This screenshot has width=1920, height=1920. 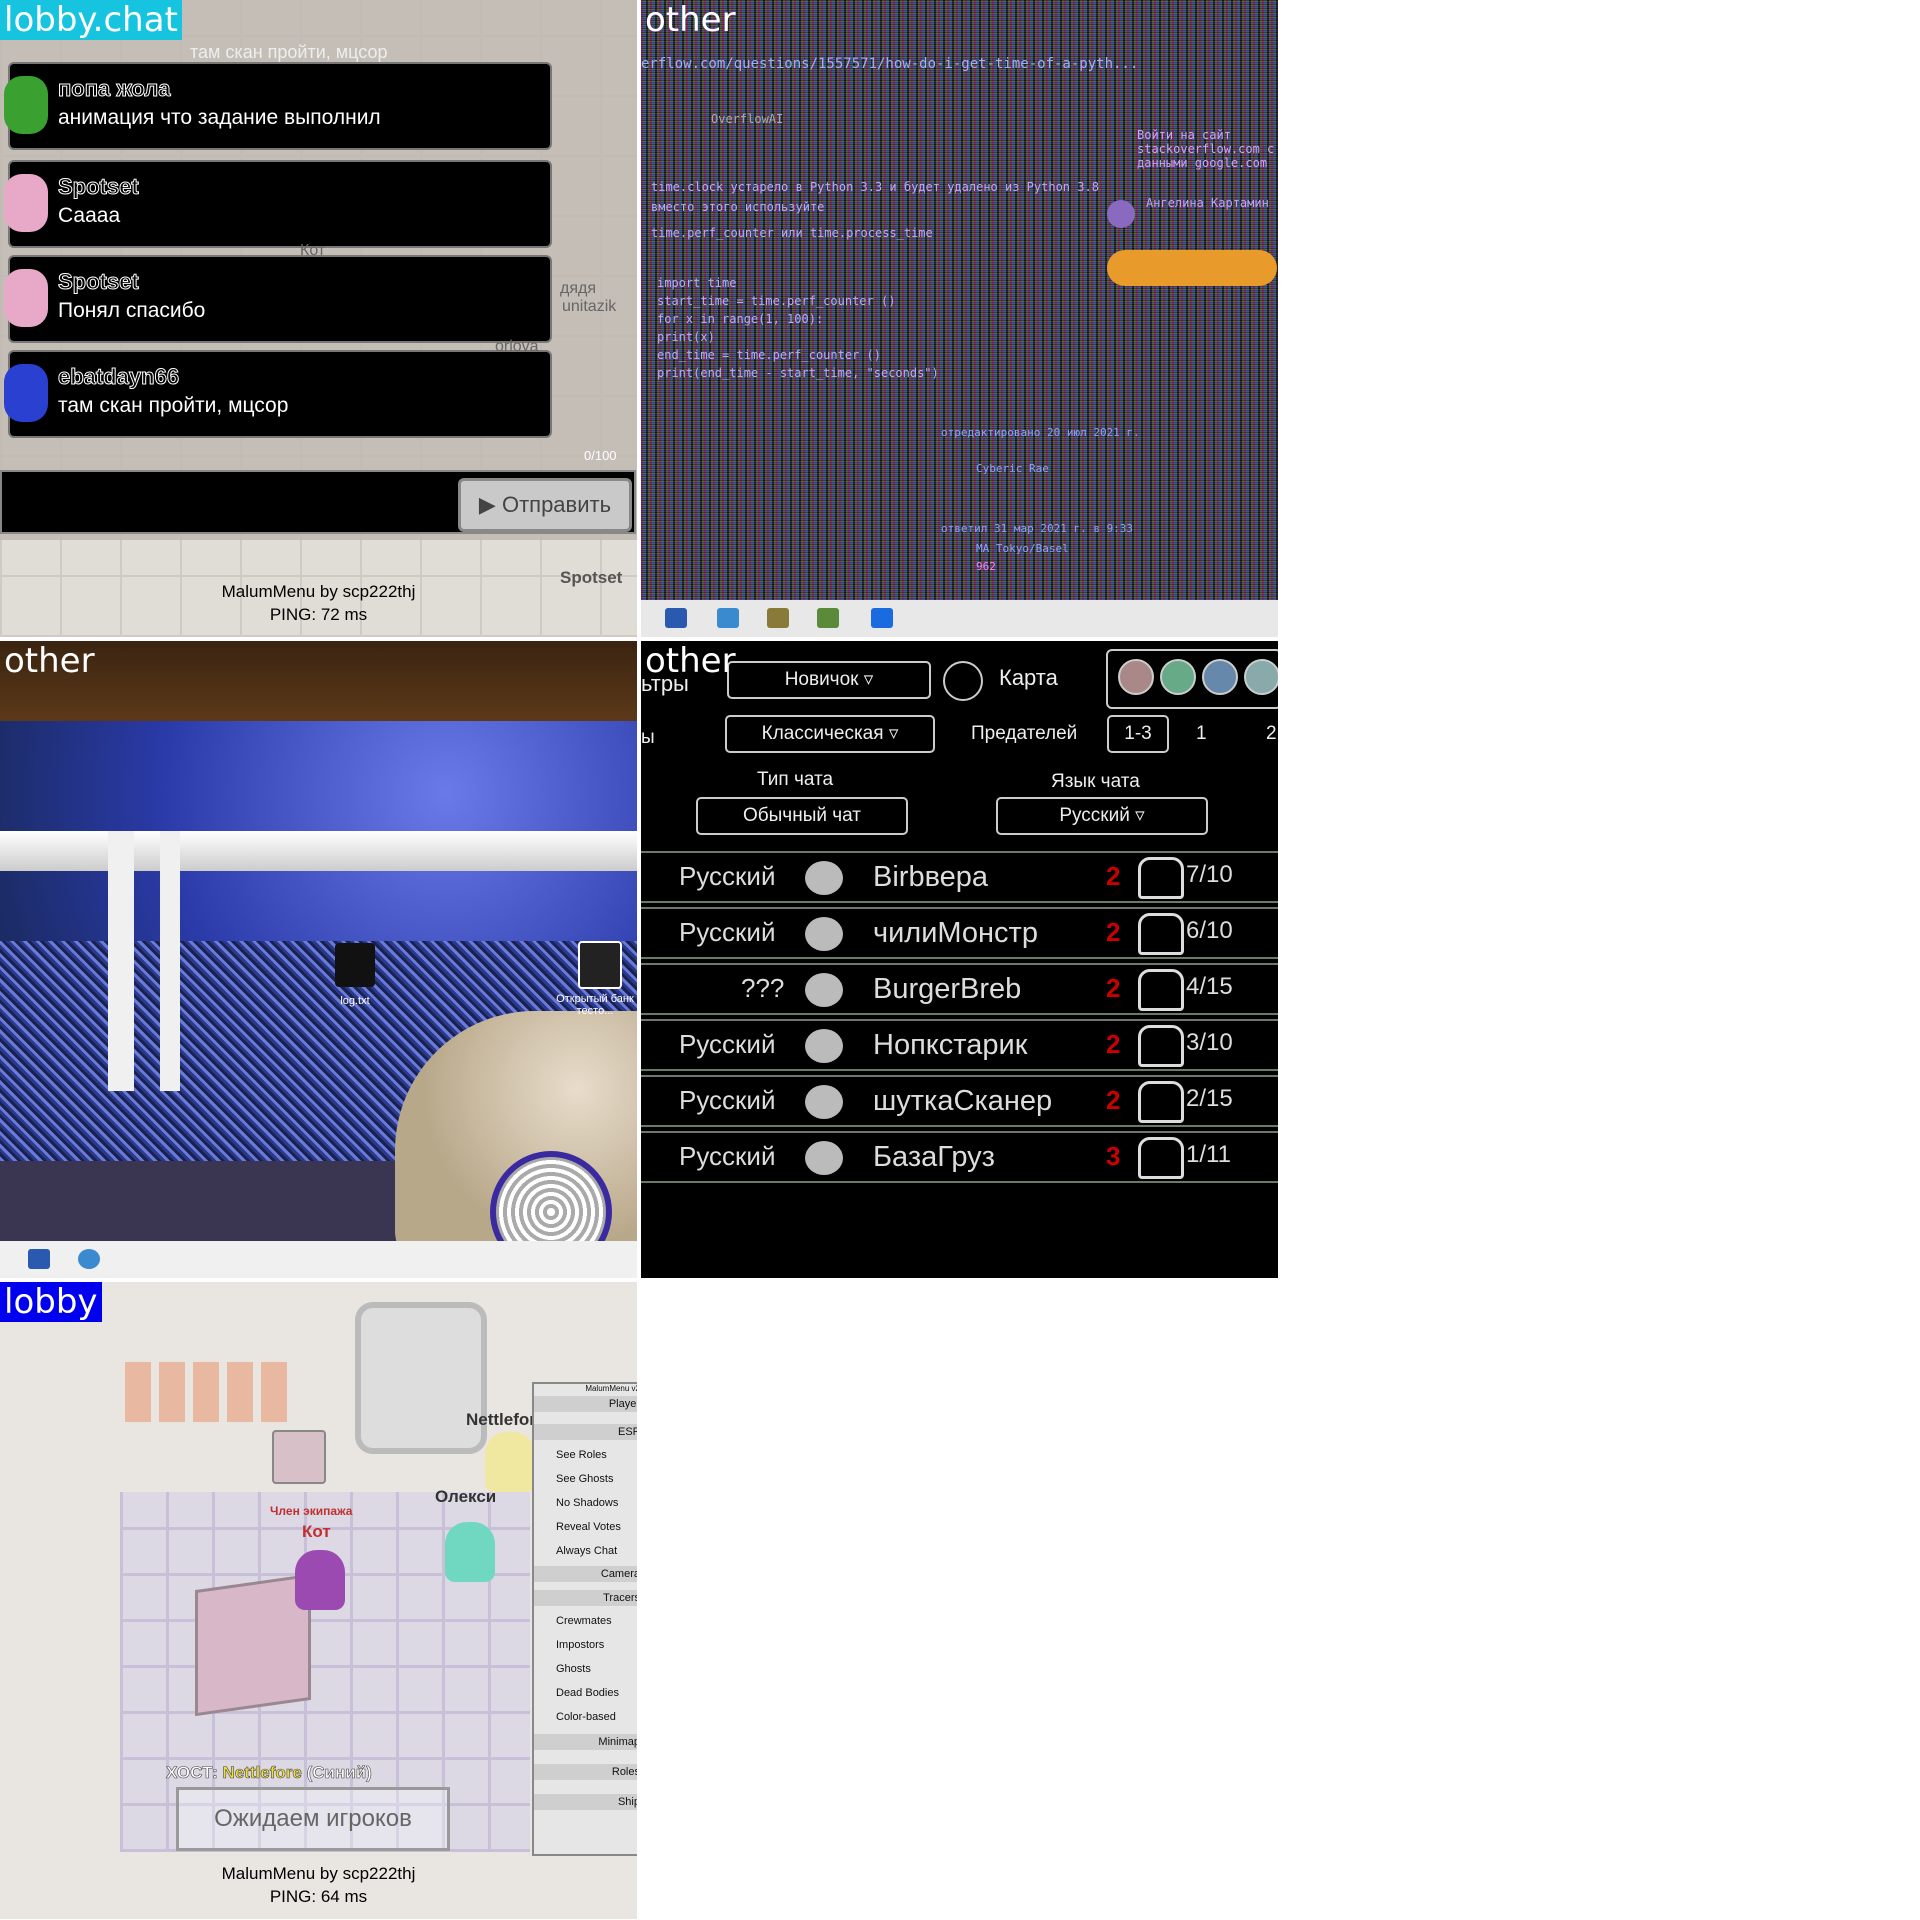 I want to click on map-mira-icon, so click(x=1178, y=677).